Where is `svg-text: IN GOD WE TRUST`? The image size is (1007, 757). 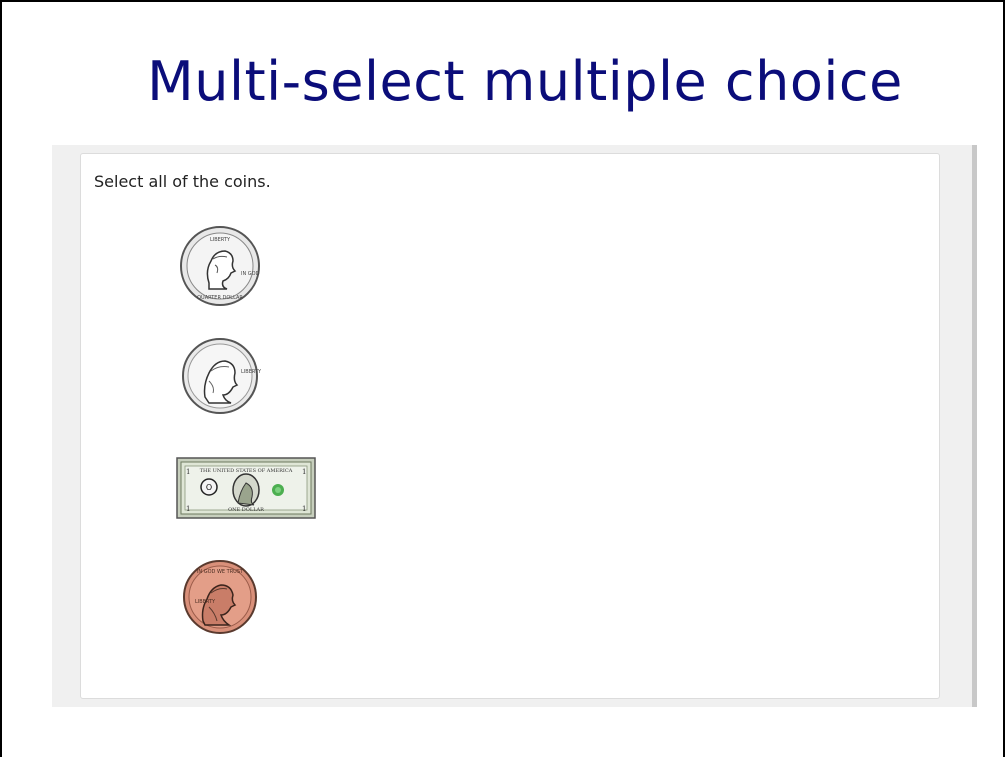 svg-text: IN GOD WE TRUST is located at coordinates (220, 572).